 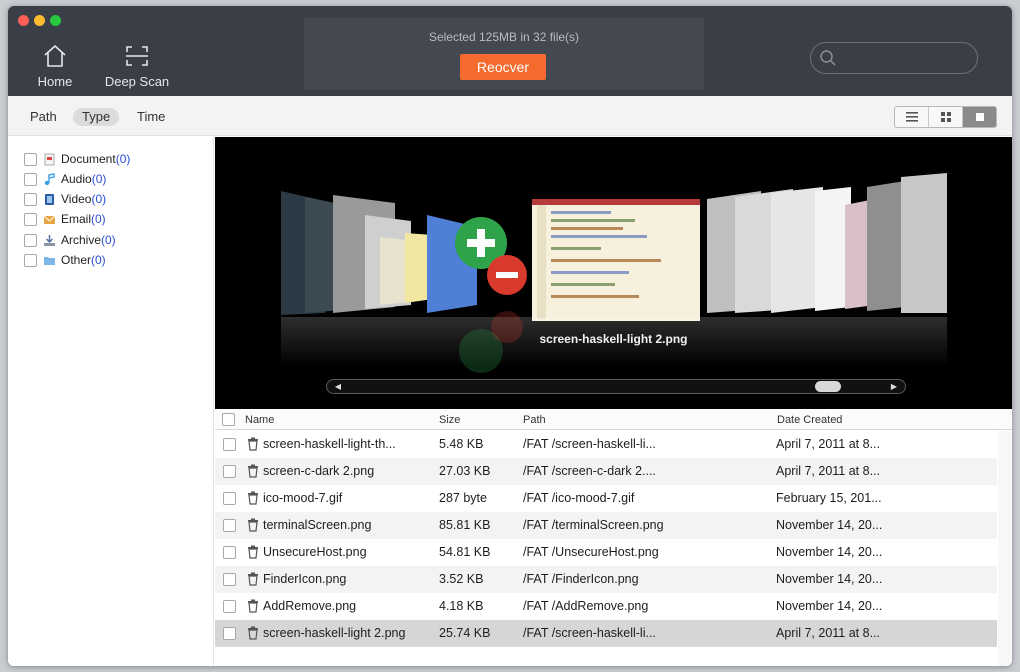 What do you see at coordinates (463, 498) in the screenshot?
I see `file-size: 287 byte` at bounding box center [463, 498].